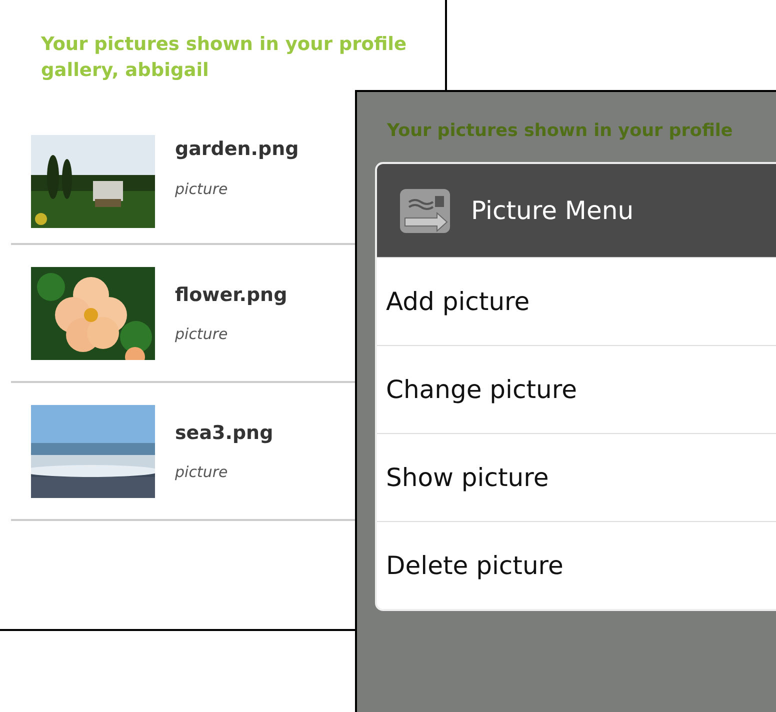 The width and height of the screenshot is (776, 712). I want to click on file-name: flower.png, so click(231, 295).